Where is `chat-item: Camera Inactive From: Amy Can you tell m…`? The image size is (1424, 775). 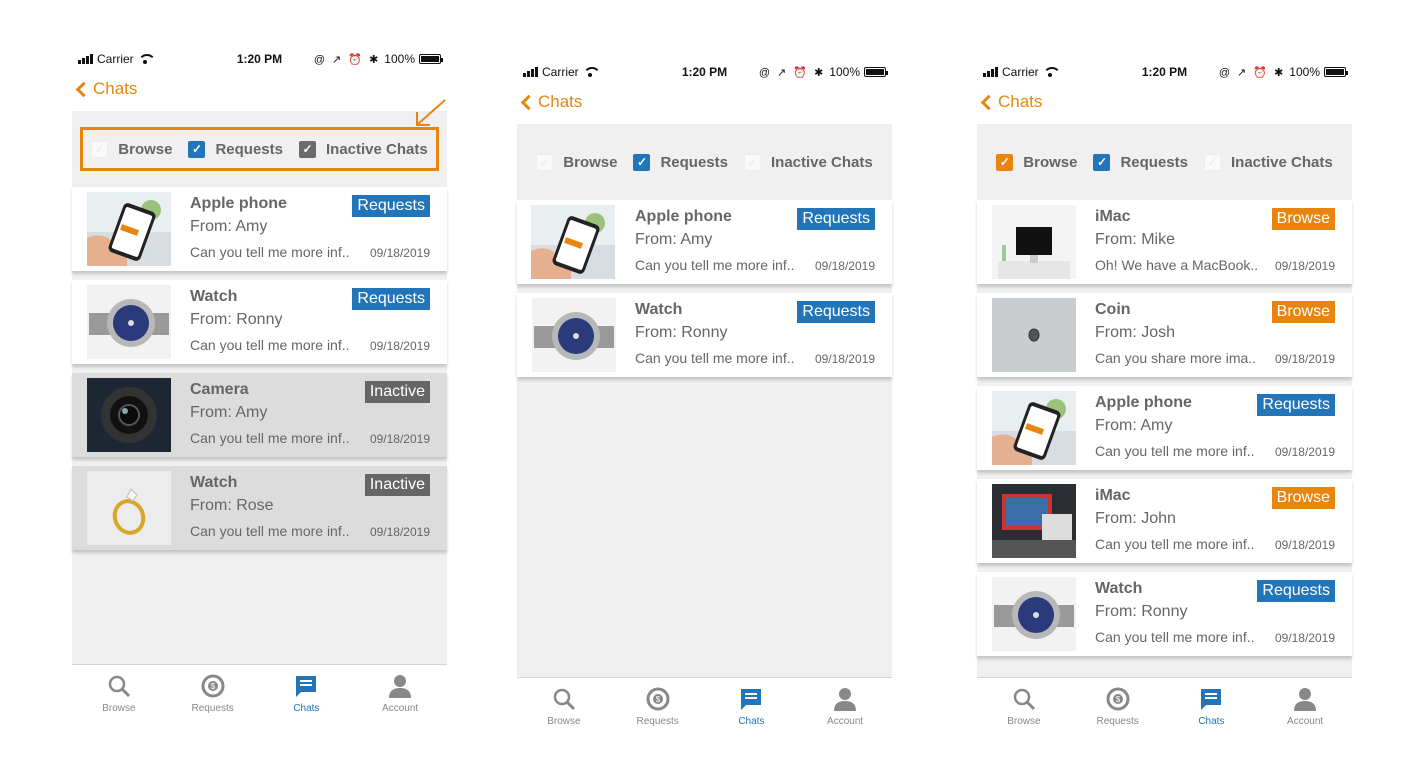
chat-item: Camera Inactive From: Amy Can you tell m… is located at coordinates (259, 415).